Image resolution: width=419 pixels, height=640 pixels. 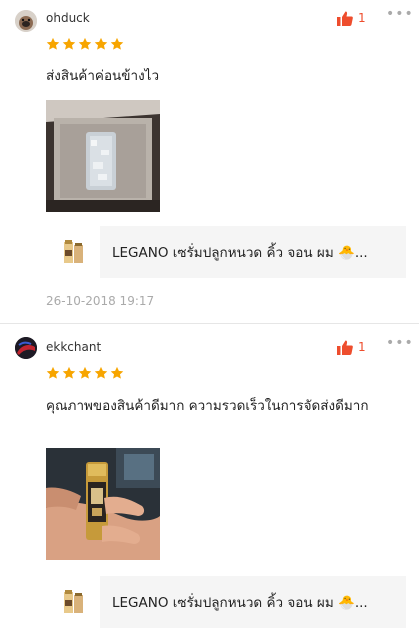 I want to click on username: ekkchant, so click(x=73, y=347).